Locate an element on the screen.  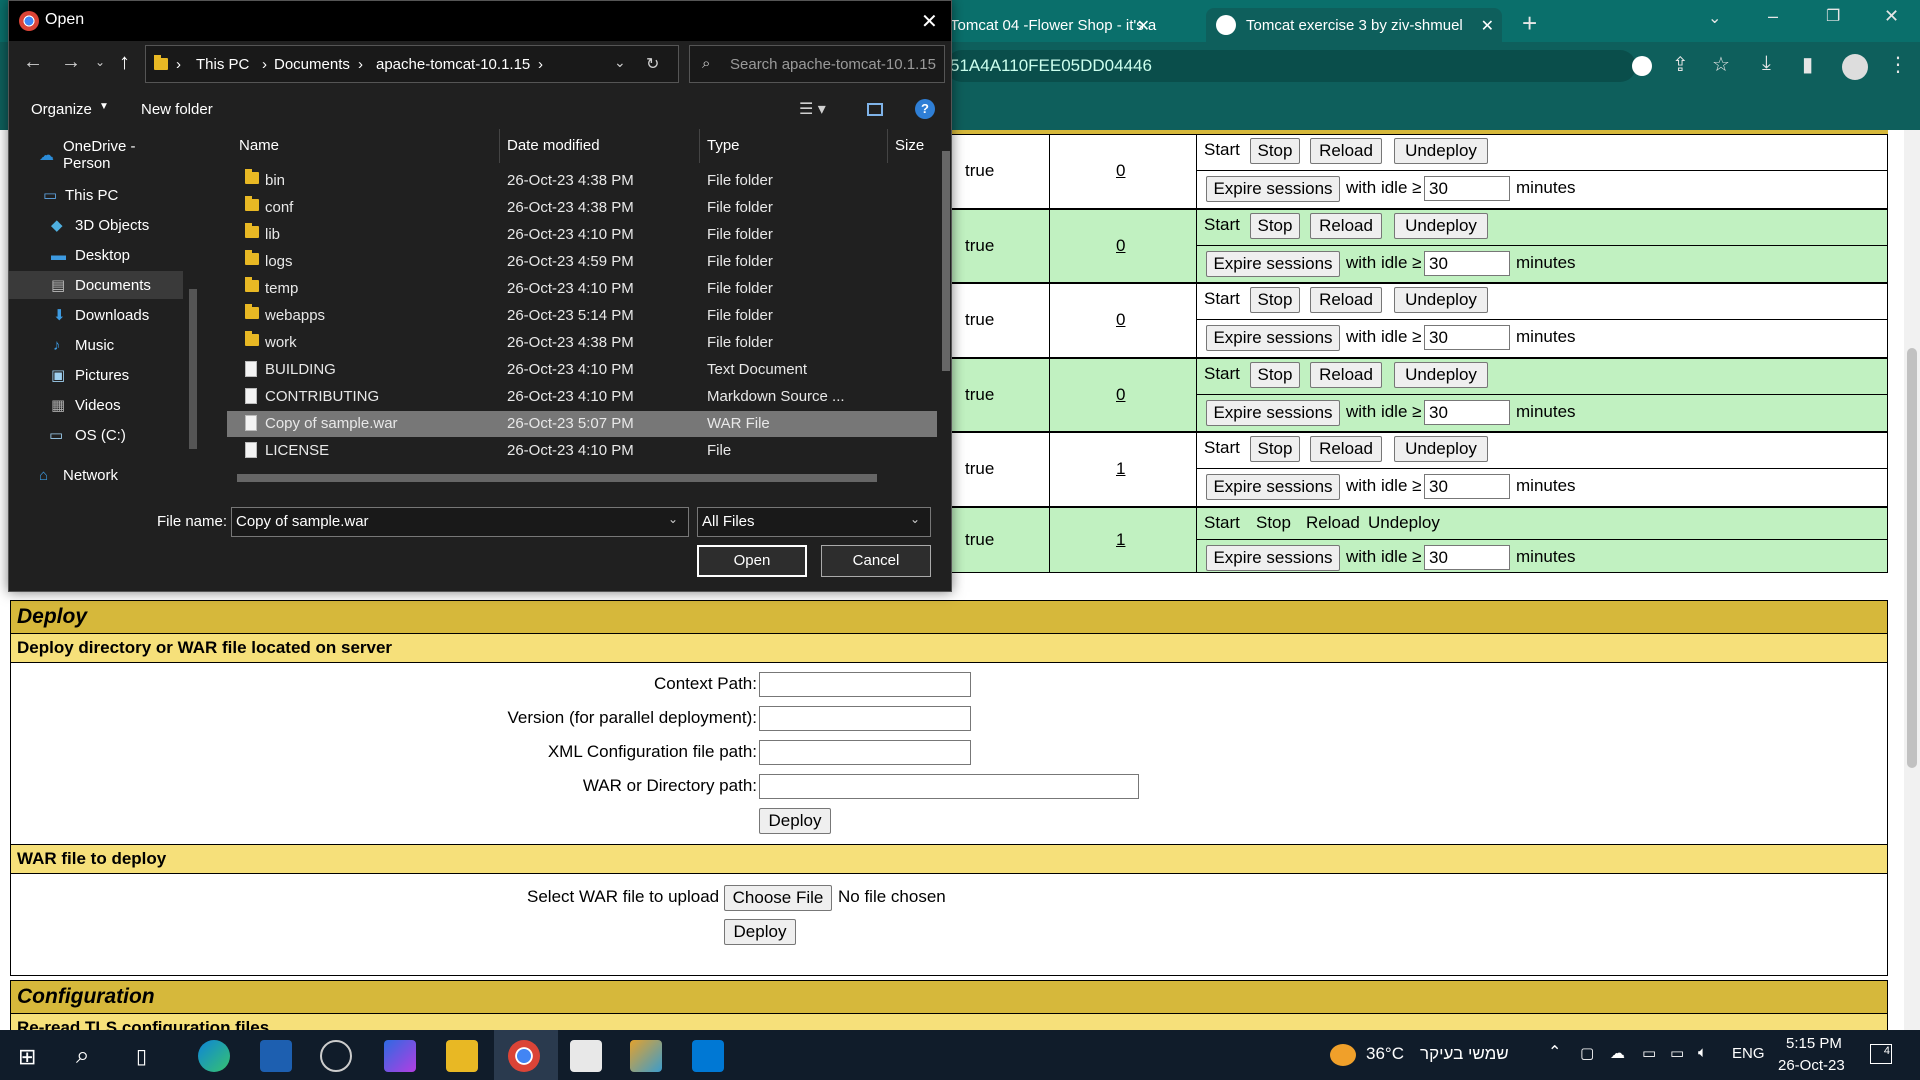
folder-row: bin 26-Oct-23 4:38 PM File folder is located at coordinates (582, 181).